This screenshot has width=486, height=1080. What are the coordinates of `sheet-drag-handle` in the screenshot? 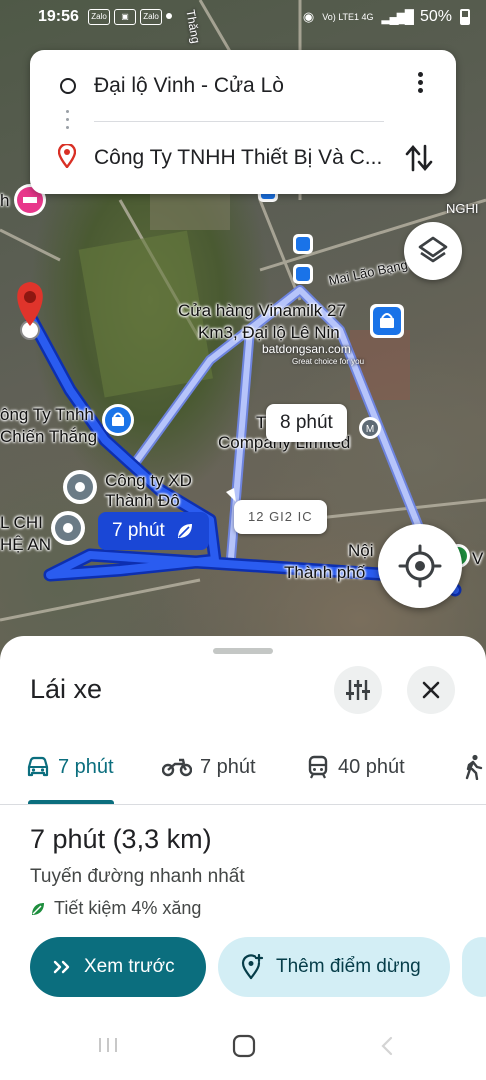 It's located at (243, 651).